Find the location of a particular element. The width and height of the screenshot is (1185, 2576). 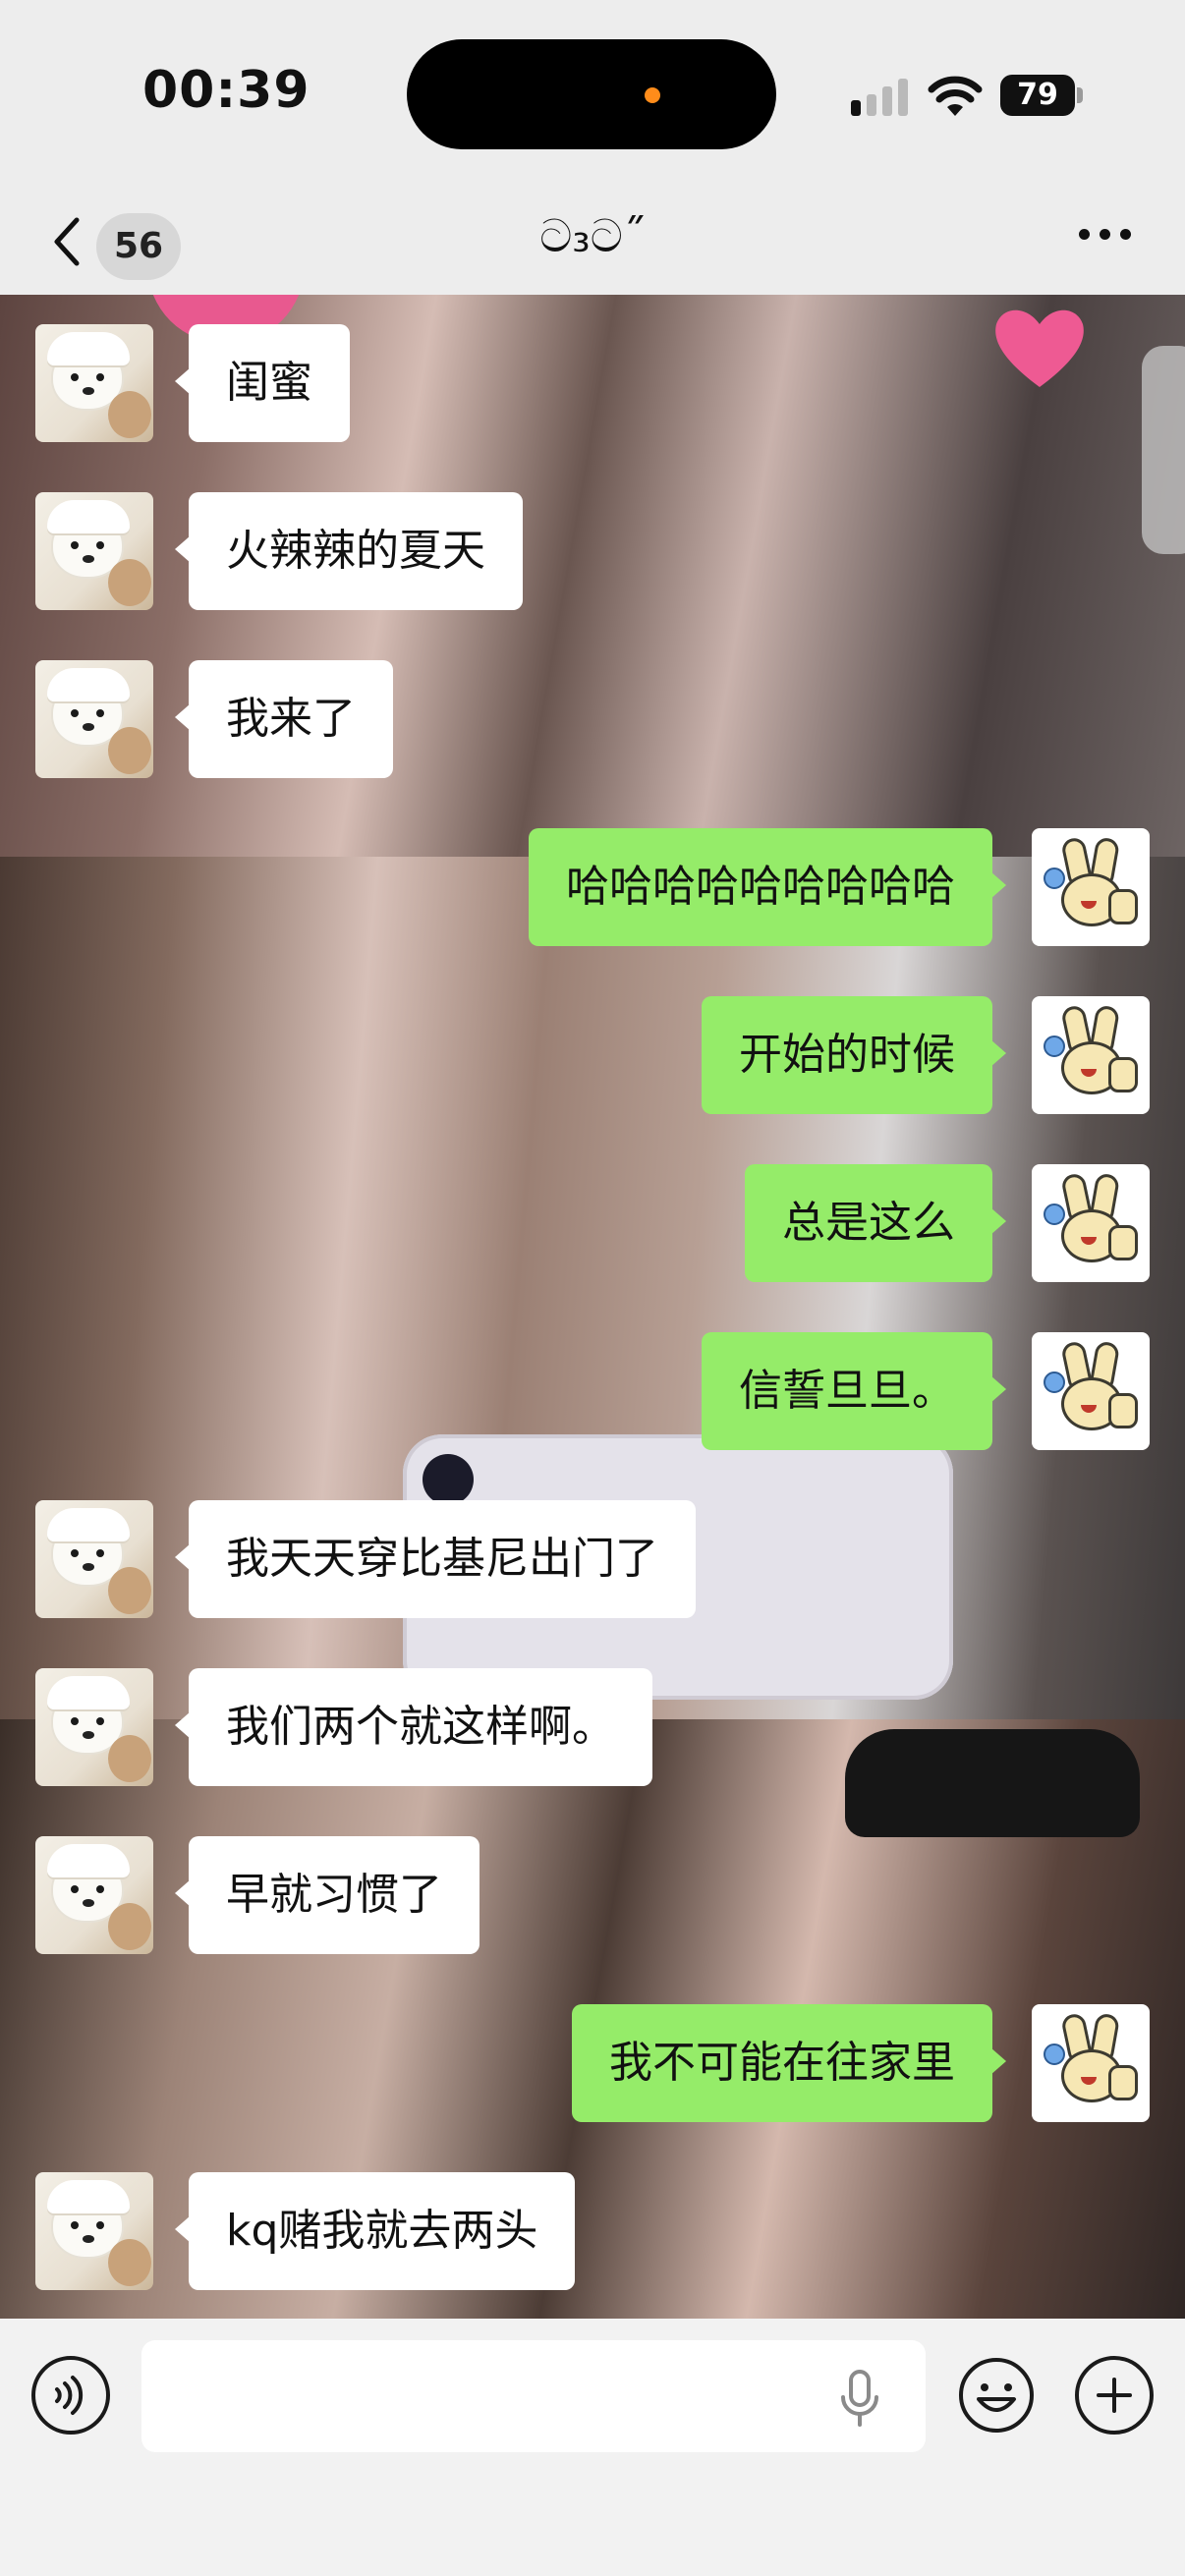

smiley-icon is located at coordinates (997, 2395).